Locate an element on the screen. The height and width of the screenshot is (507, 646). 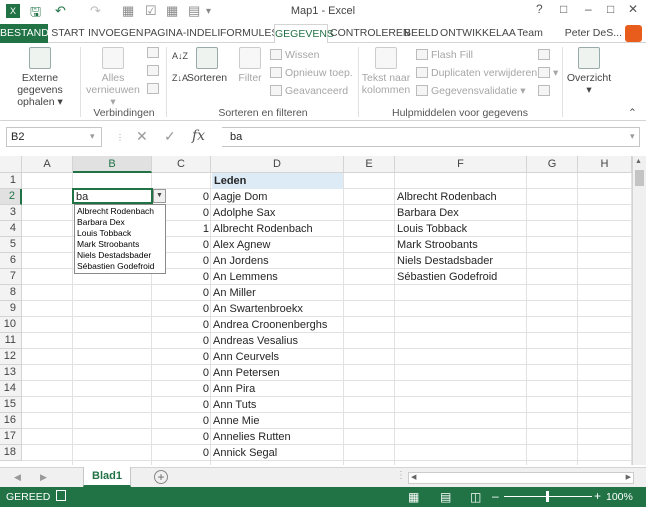
cell-d: An Lemmens is located at coordinates (278, 277).